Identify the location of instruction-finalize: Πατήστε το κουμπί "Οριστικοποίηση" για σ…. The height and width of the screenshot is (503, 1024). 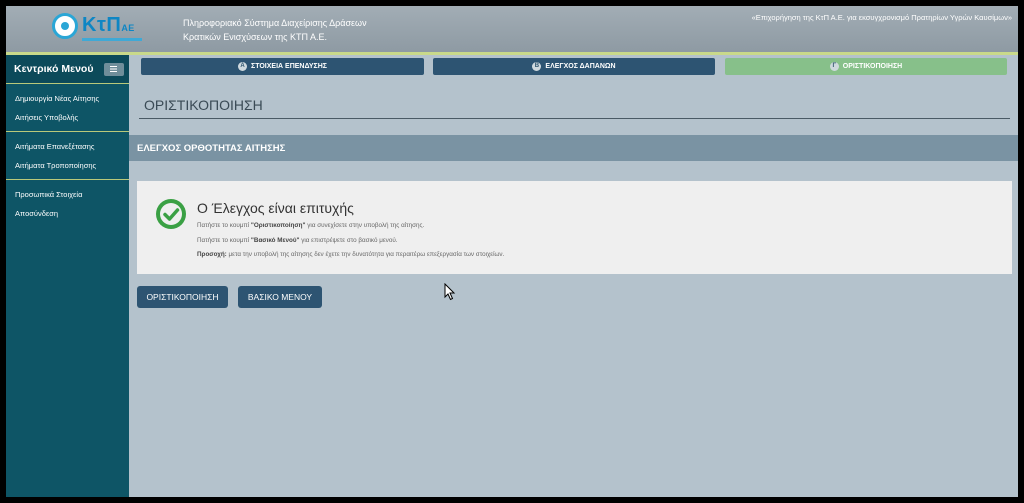
(311, 225).